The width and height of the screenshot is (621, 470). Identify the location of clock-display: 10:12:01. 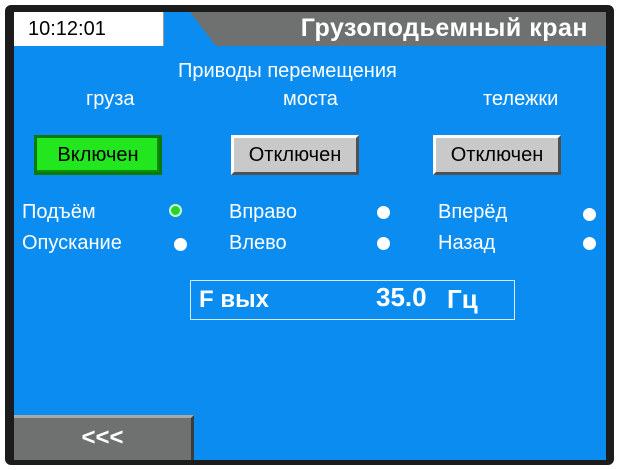
(89, 29).